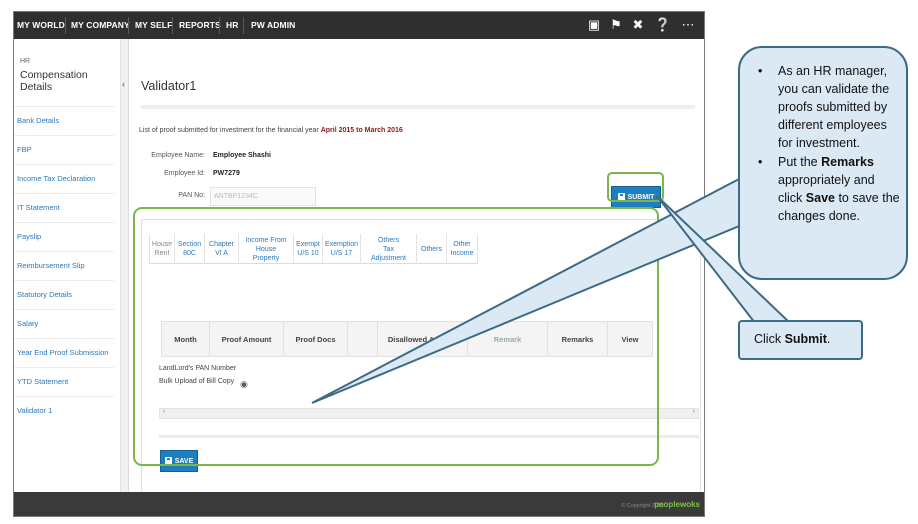 This screenshot has width=918, height=524. What do you see at coordinates (361, 130) in the screenshot?
I see `financial-year: April 2015 to March 2016` at bounding box center [361, 130].